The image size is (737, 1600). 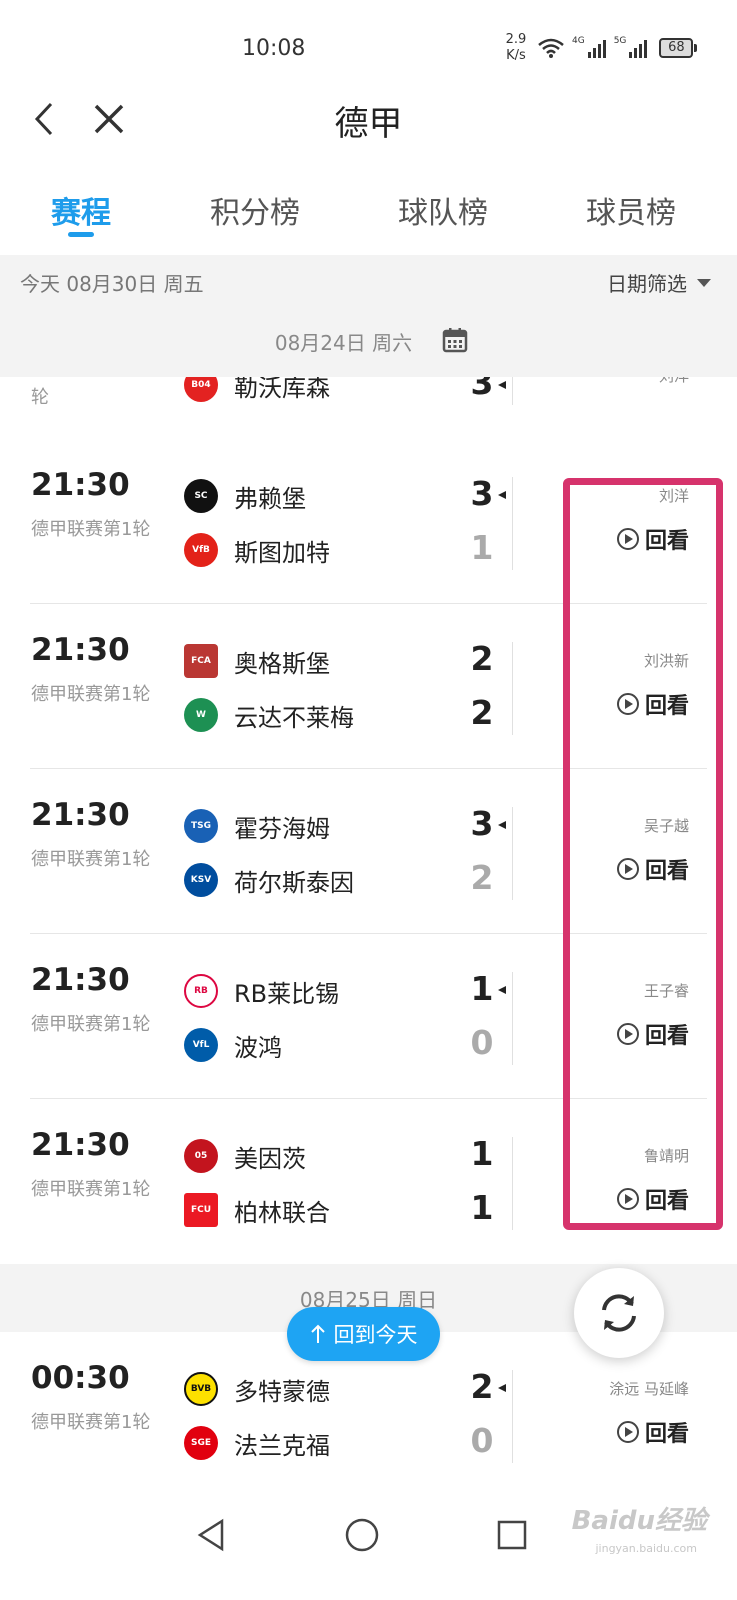 I want to click on away-team: W 云达不莱梅, so click(x=269, y=715).